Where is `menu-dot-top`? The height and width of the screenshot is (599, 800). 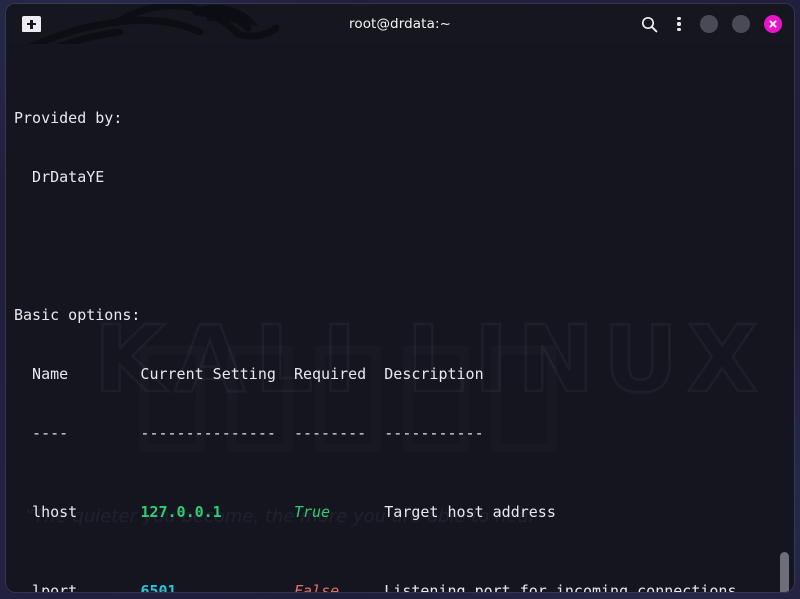
menu-dot-top is located at coordinates (679, 19).